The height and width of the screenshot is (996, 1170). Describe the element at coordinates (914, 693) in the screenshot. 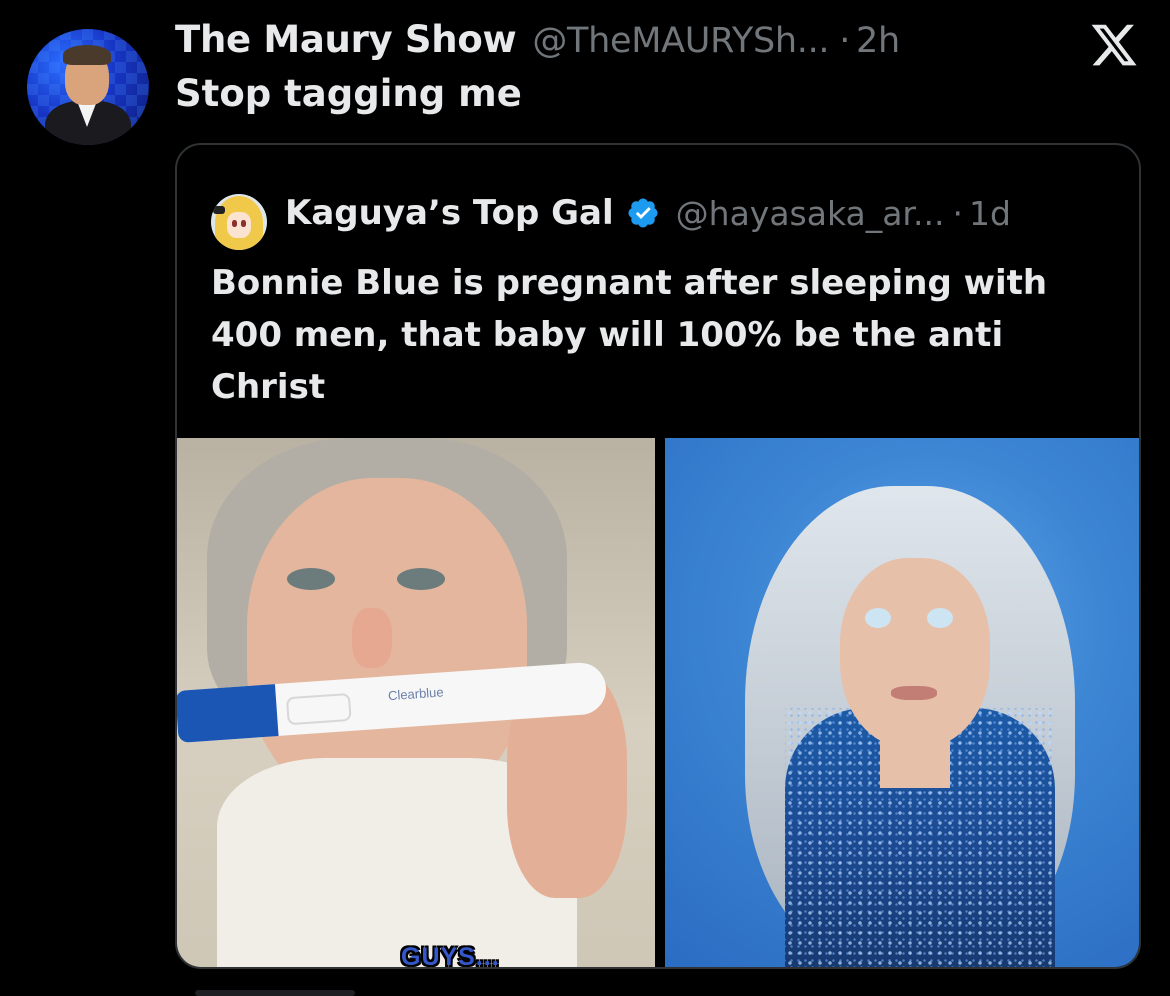

I see `mouth-shape` at that location.